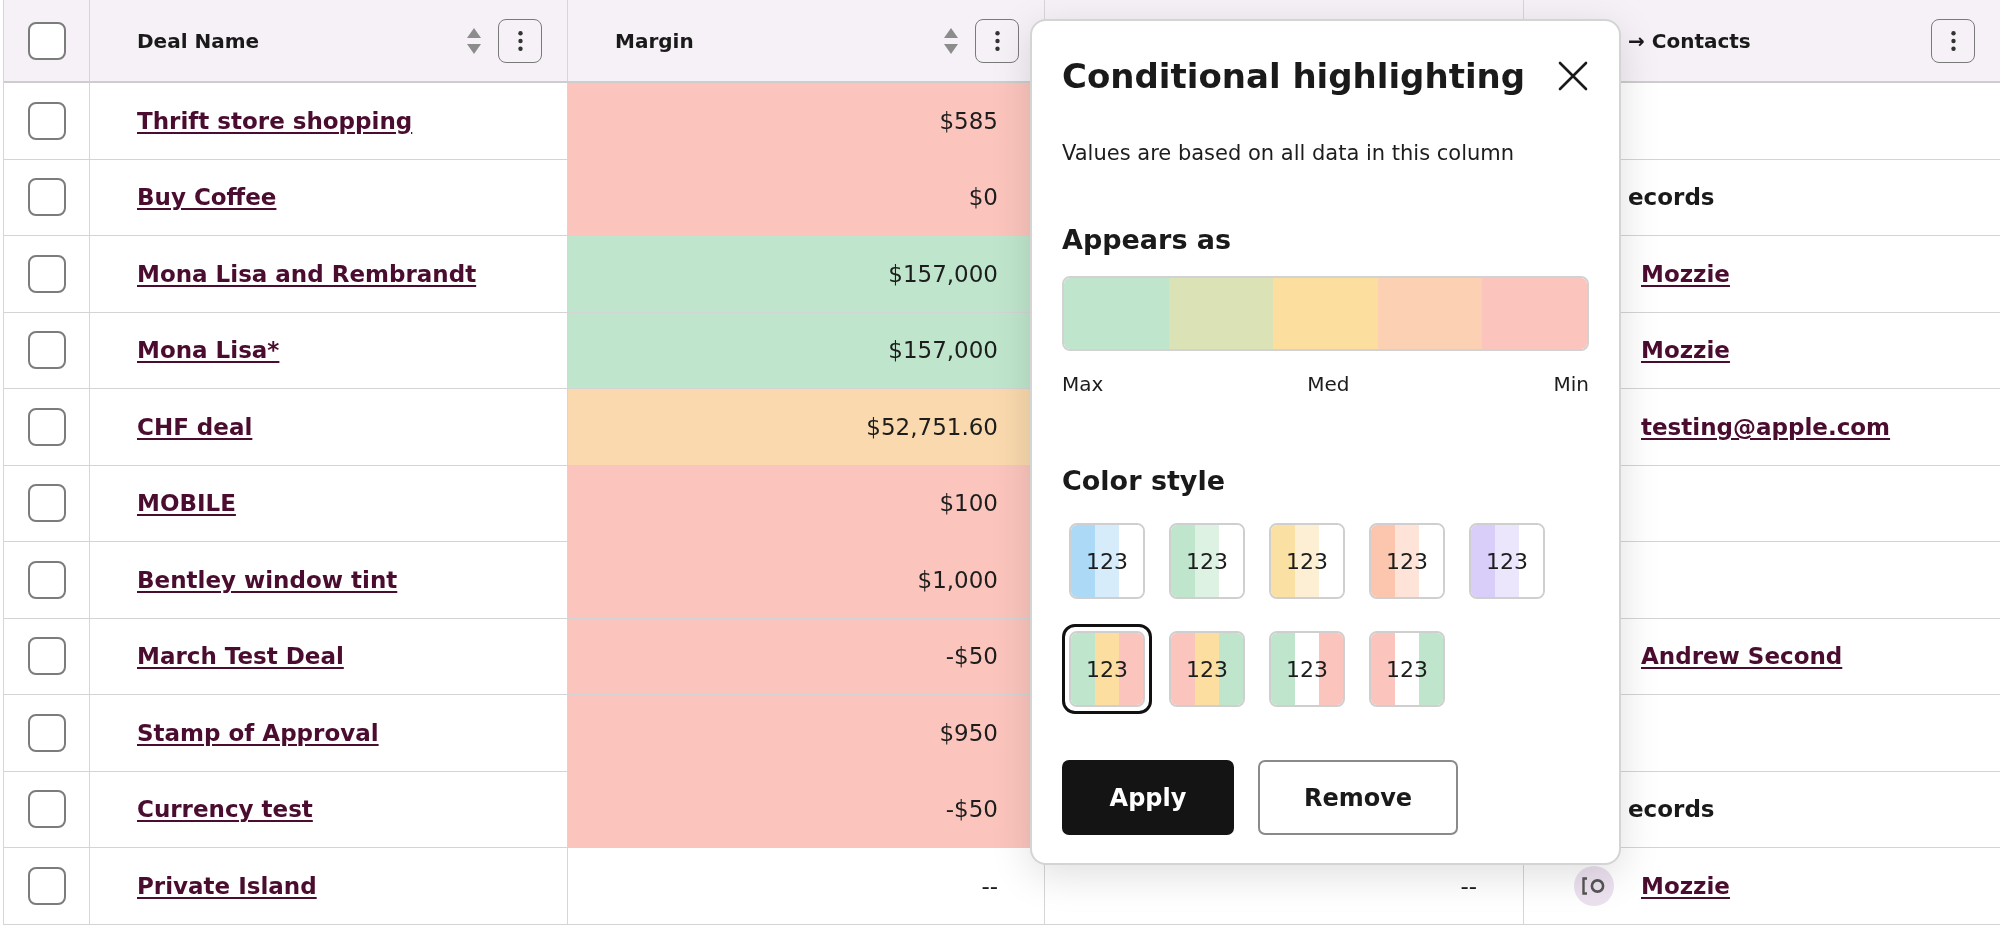  I want to click on scale-label: Max, so click(1083, 384).